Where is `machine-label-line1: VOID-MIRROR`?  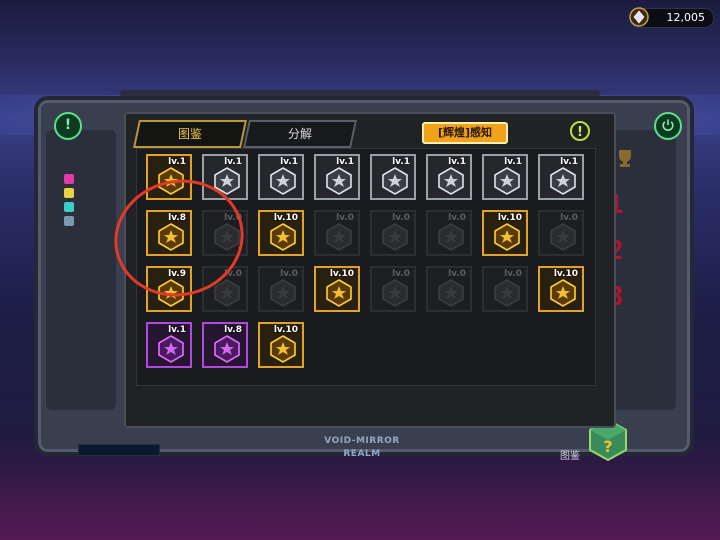
machine-label-line1: VOID-MIRROR is located at coordinates (362, 441).